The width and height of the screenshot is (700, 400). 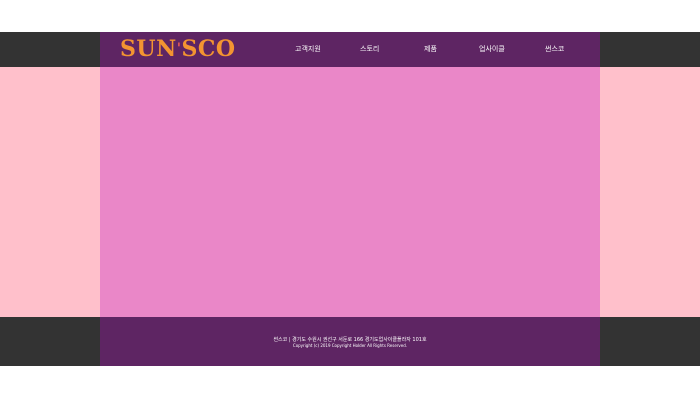 I want to click on logo: SUN'SCO, so click(x=178, y=49).